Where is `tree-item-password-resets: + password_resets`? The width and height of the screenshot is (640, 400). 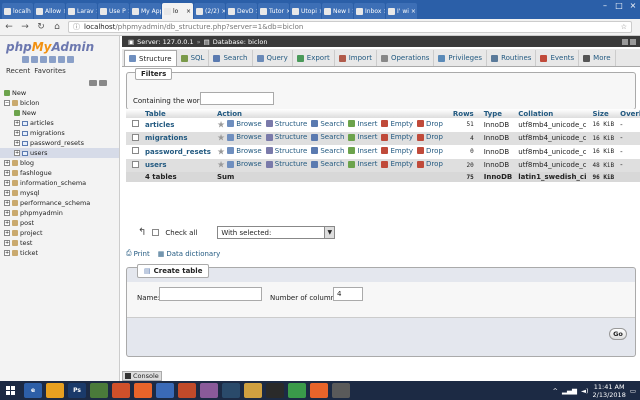 tree-item-password-resets: + password_resets is located at coordinates (59, 143).